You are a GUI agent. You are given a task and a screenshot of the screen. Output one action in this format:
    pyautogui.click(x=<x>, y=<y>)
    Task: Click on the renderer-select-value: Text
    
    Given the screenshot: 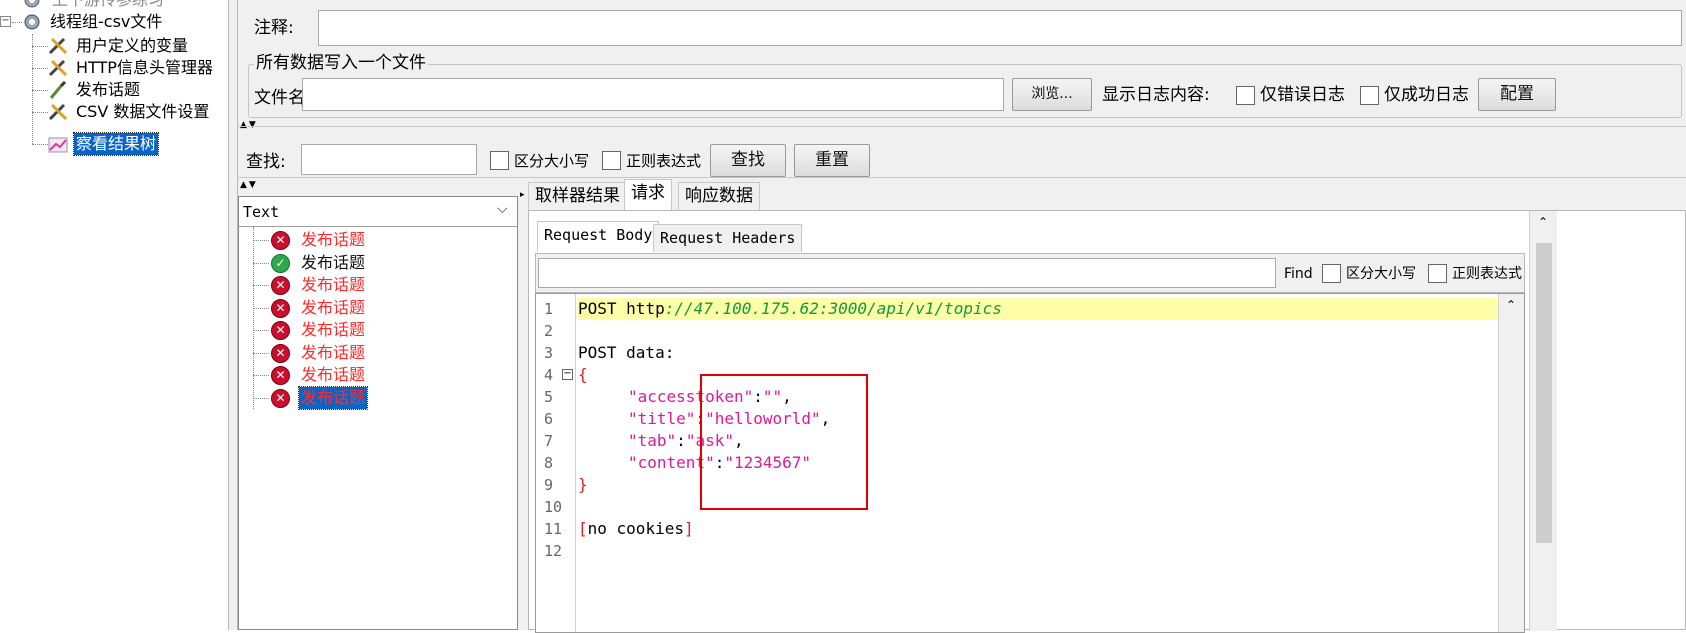 What is the action you would take?
    pyautogui.click(x=261, y=212)
    